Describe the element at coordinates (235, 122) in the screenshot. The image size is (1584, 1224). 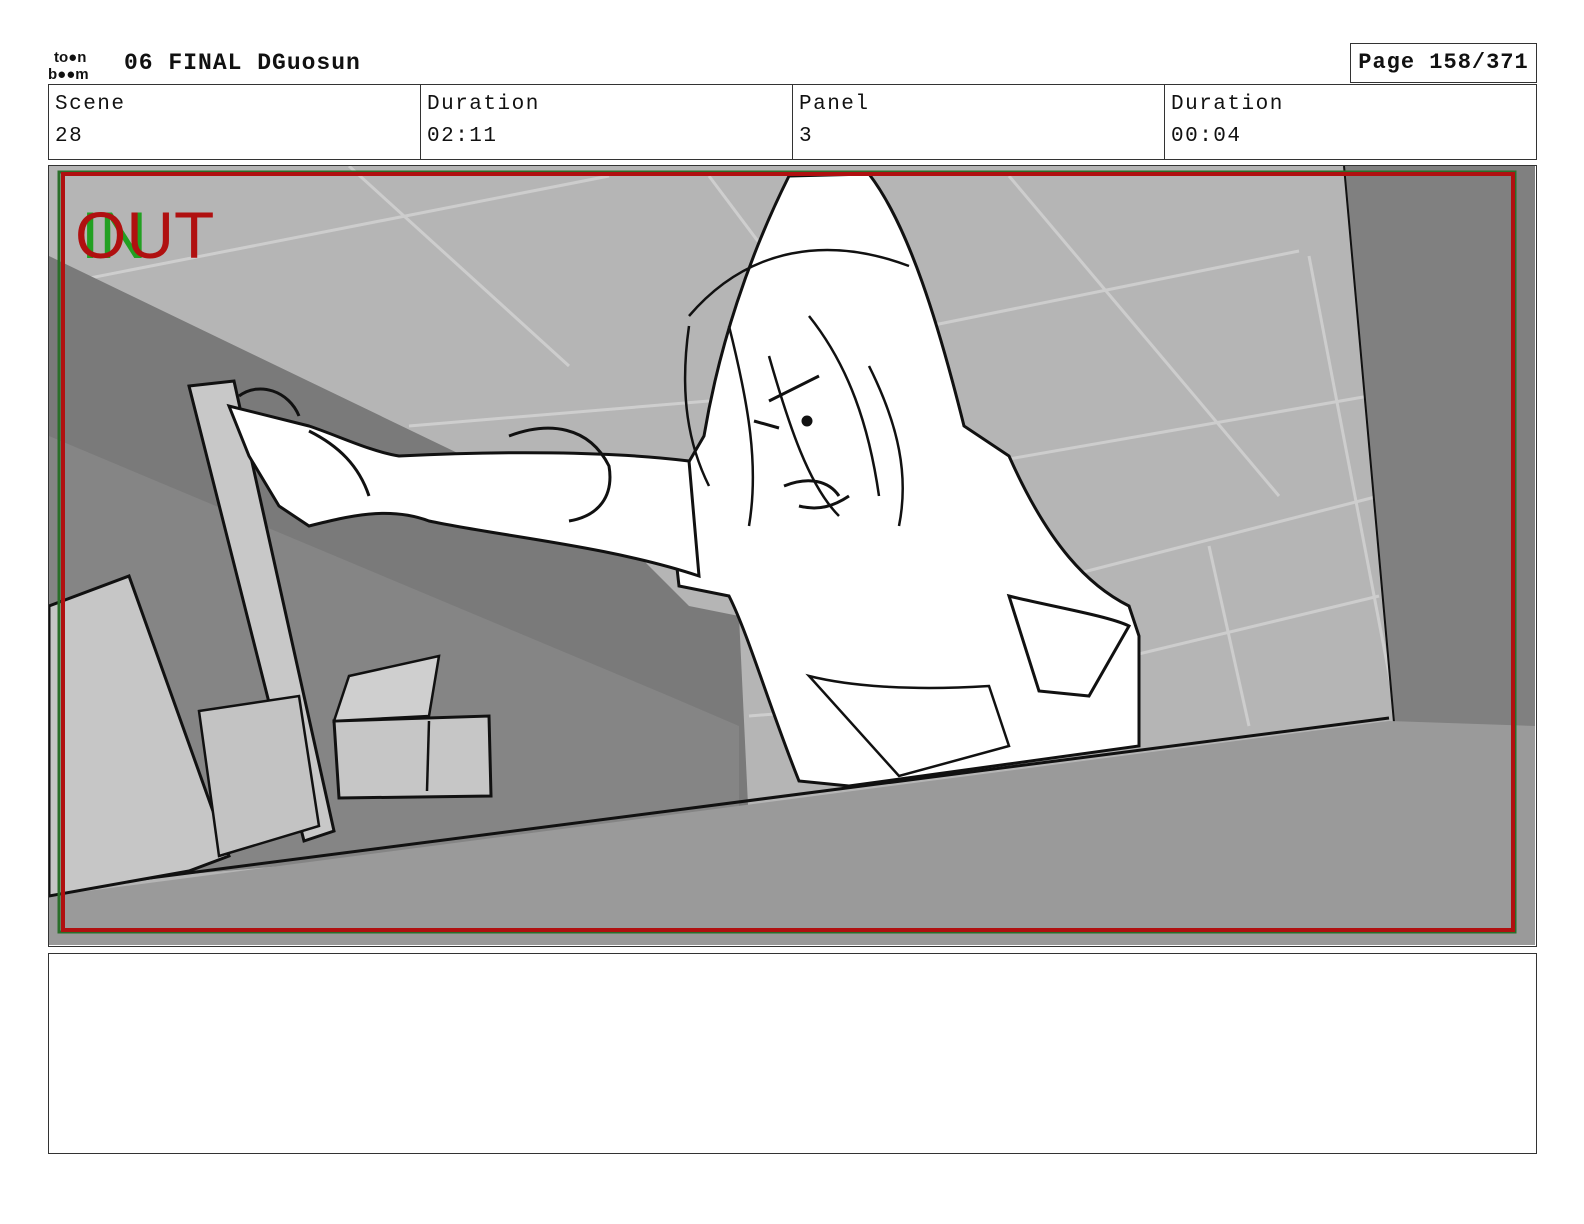
I see `scene-cell: Scene 28` at that location.